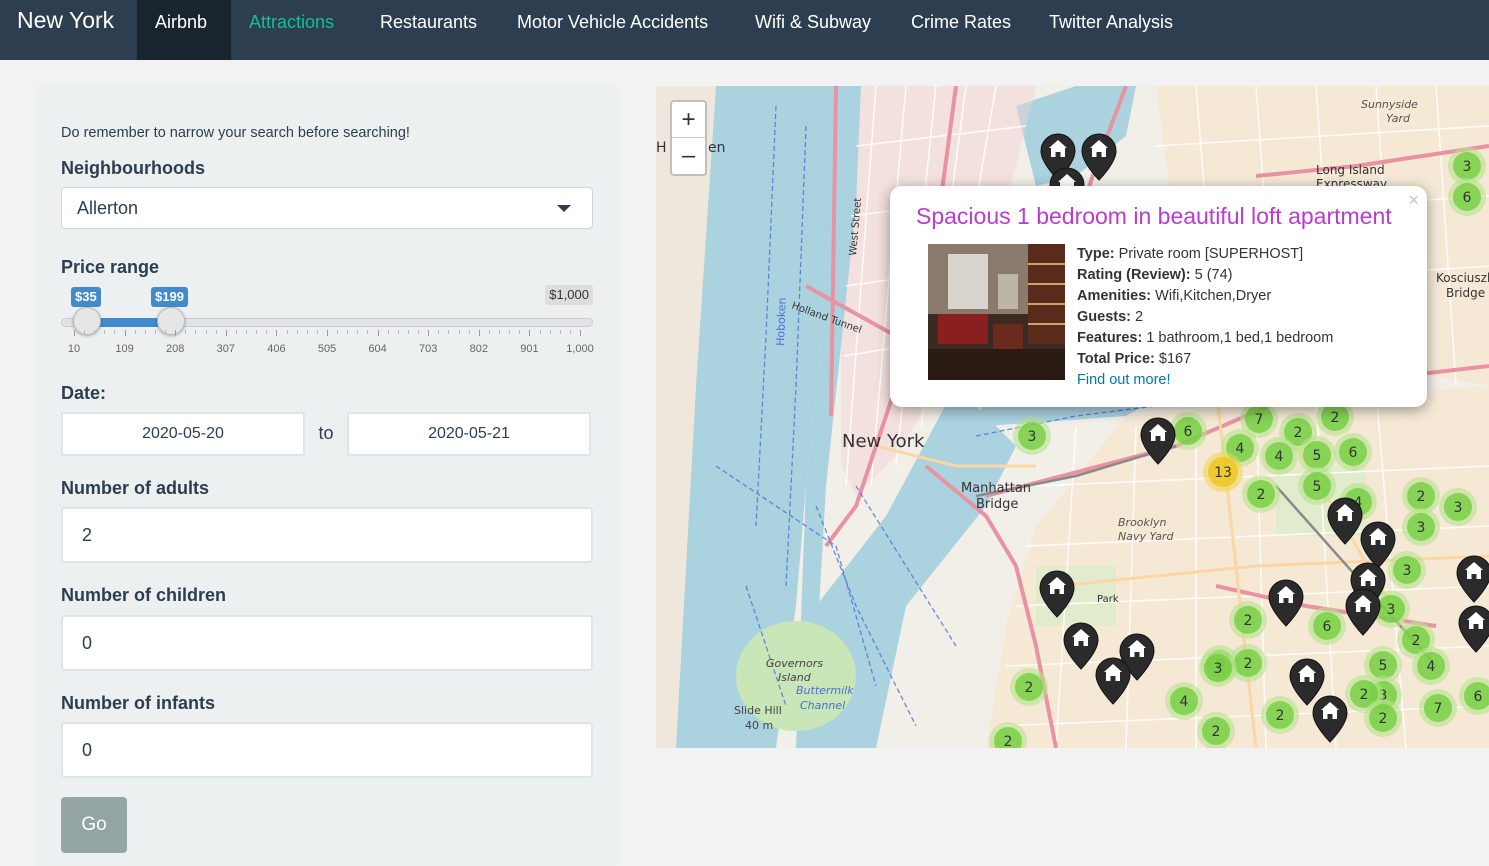 The width and height of the screenshot is (1489, 866). What do you see at coordinates (428, 30) in the screenshot?
I see `nav-restaurants: Restaurants` at bounding box center [428, 30].